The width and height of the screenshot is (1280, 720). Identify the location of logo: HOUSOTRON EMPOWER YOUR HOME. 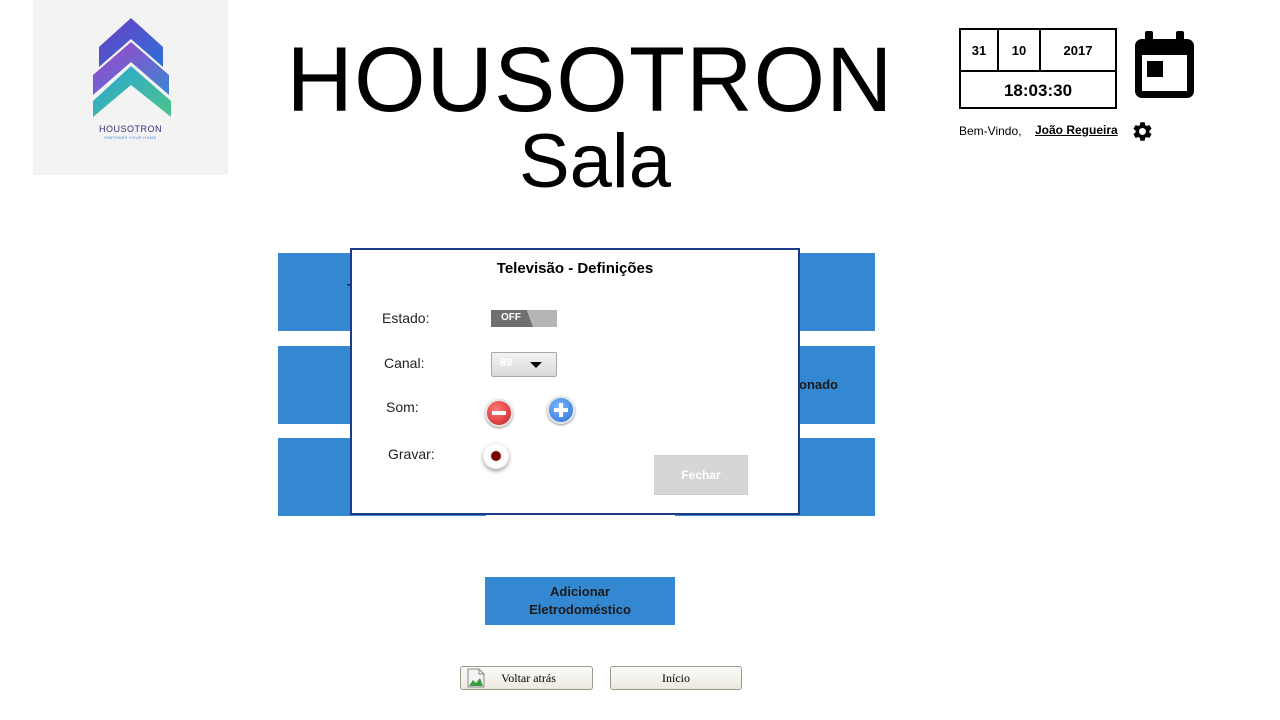
(130, 87).